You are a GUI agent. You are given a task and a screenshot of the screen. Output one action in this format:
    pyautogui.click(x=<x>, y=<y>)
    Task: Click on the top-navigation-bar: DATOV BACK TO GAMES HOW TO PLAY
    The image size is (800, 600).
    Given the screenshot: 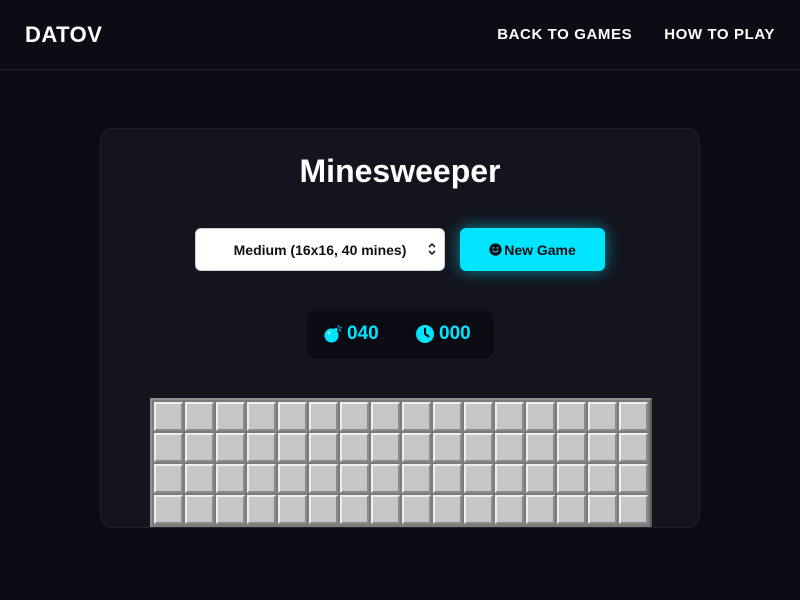 What is the action you would take?
    pyautogui.click(x=400, y=35)
    